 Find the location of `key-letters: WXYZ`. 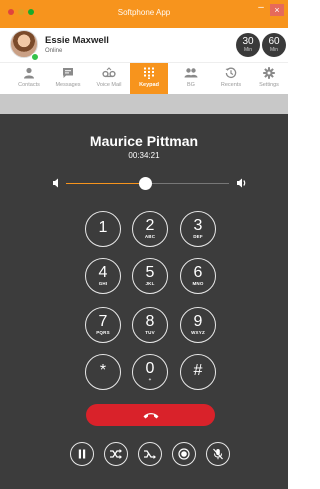

key-letters: WXYZ is located at coordinates (198, 332).